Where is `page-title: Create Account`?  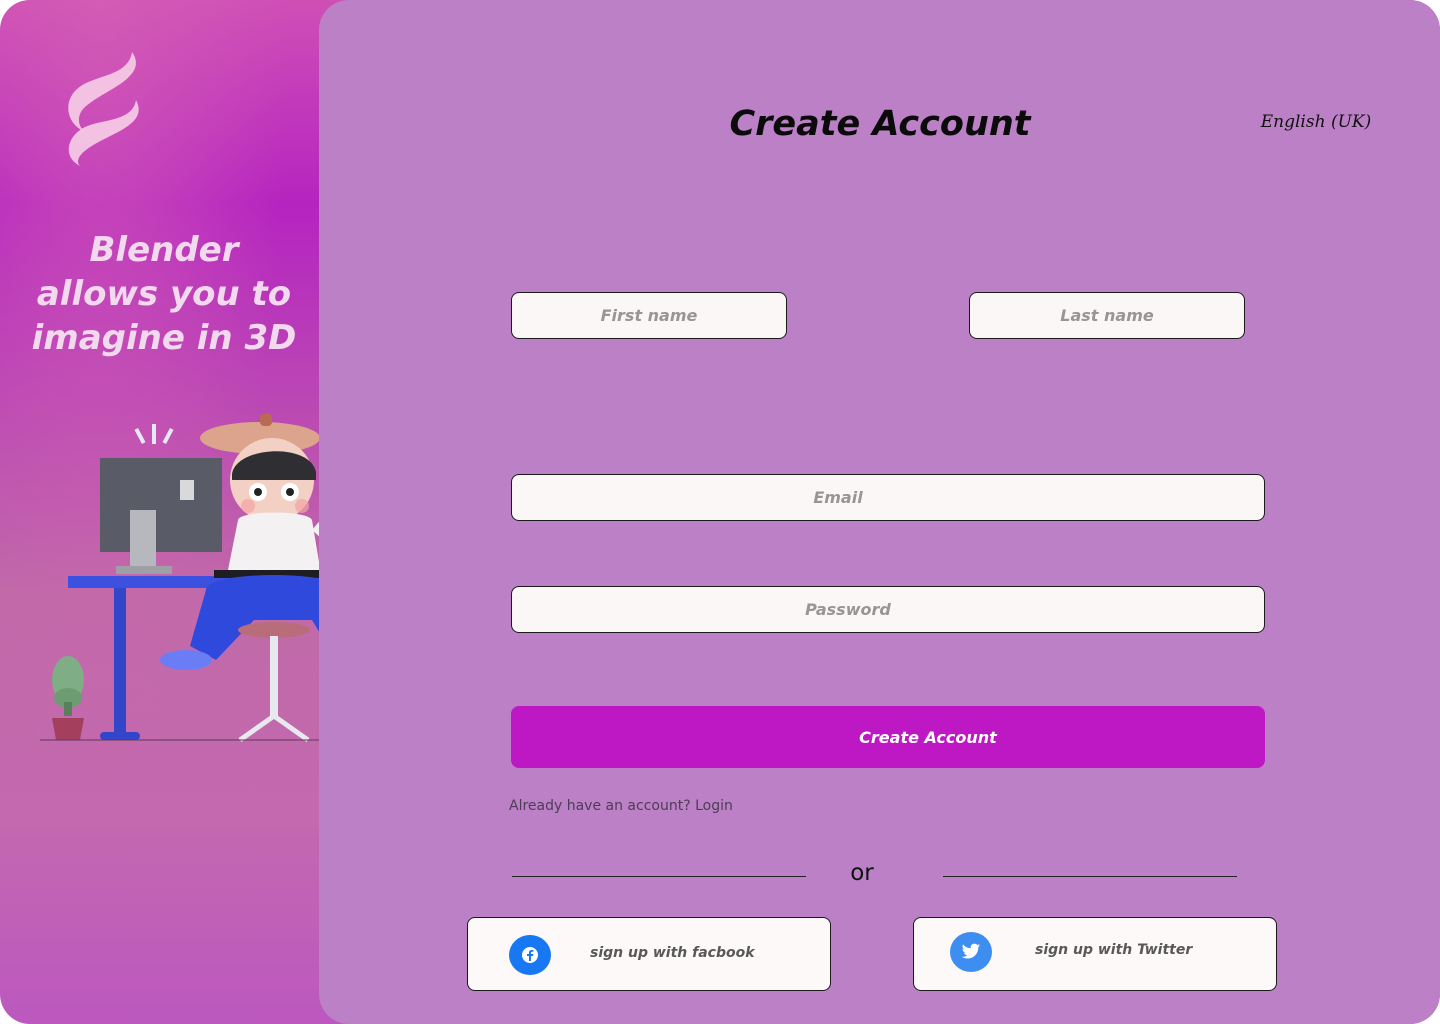
page-title: Create Account is located at coordinates (880, 124).